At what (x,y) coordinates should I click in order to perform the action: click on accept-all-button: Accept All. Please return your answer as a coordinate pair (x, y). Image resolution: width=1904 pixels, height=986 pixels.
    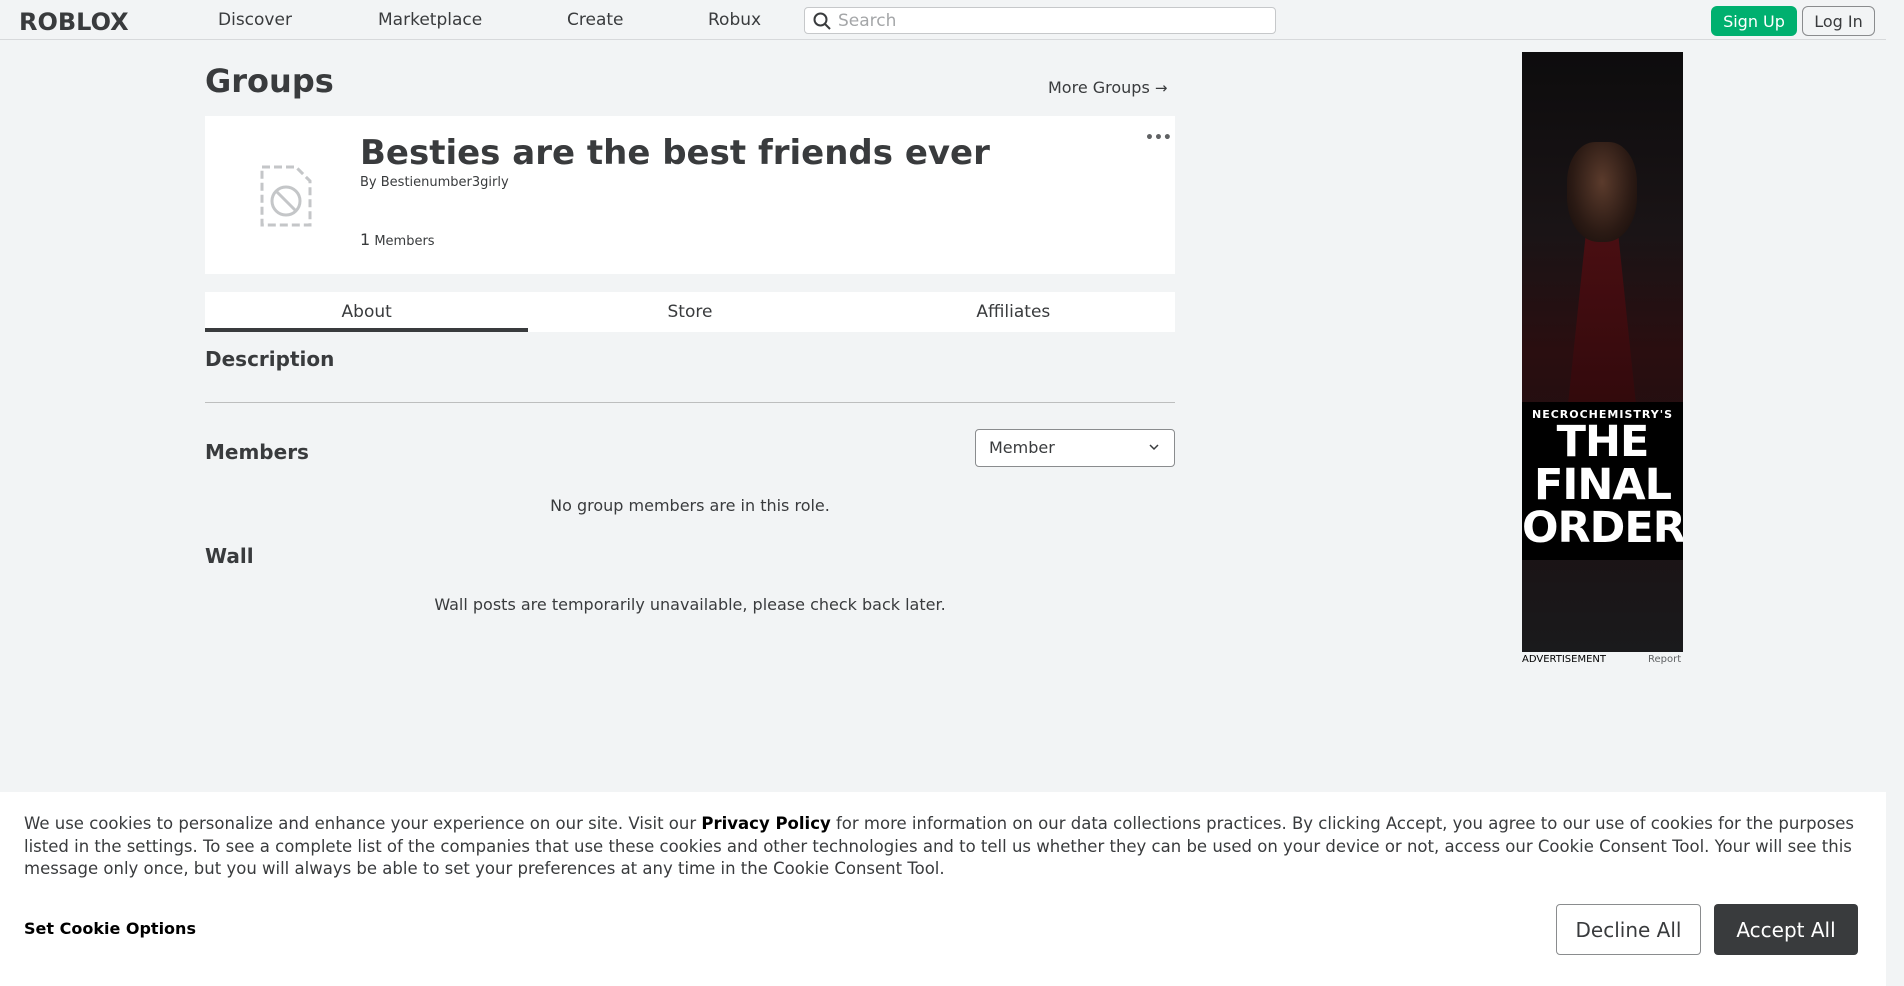
    Looking at the image, I should click on (1786, 929).